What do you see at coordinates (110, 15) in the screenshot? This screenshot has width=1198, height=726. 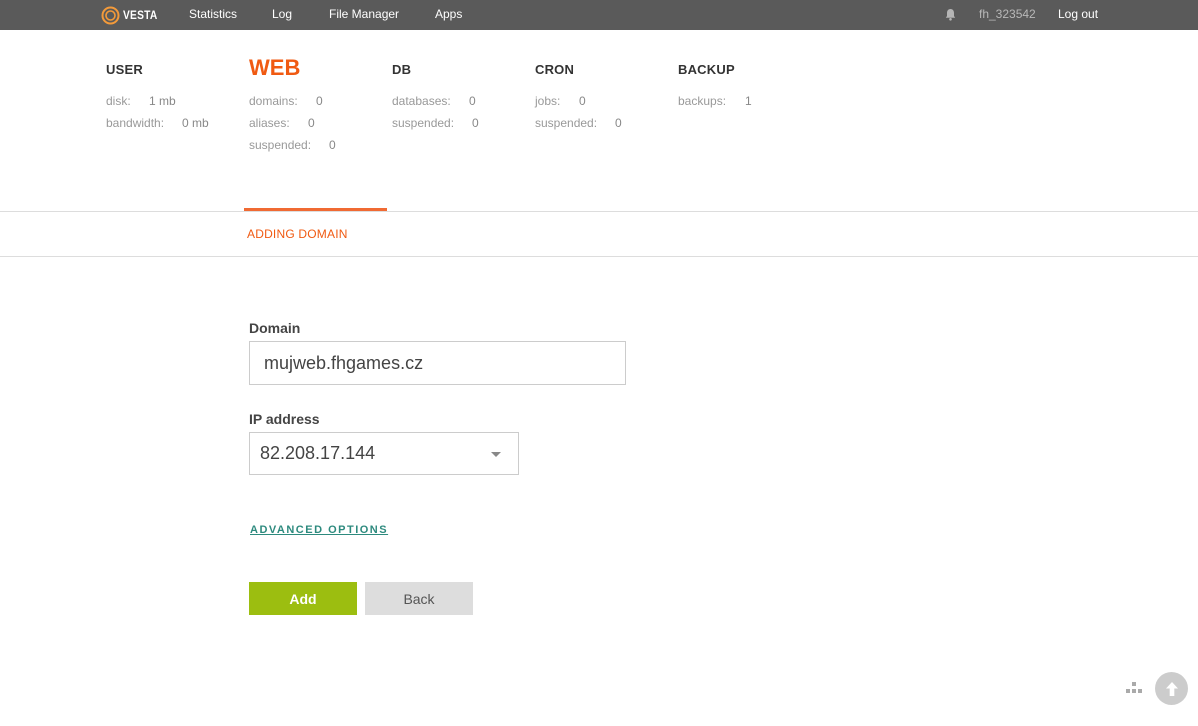 I see `vesta-logo-icon` at bounding box center [110, 15].